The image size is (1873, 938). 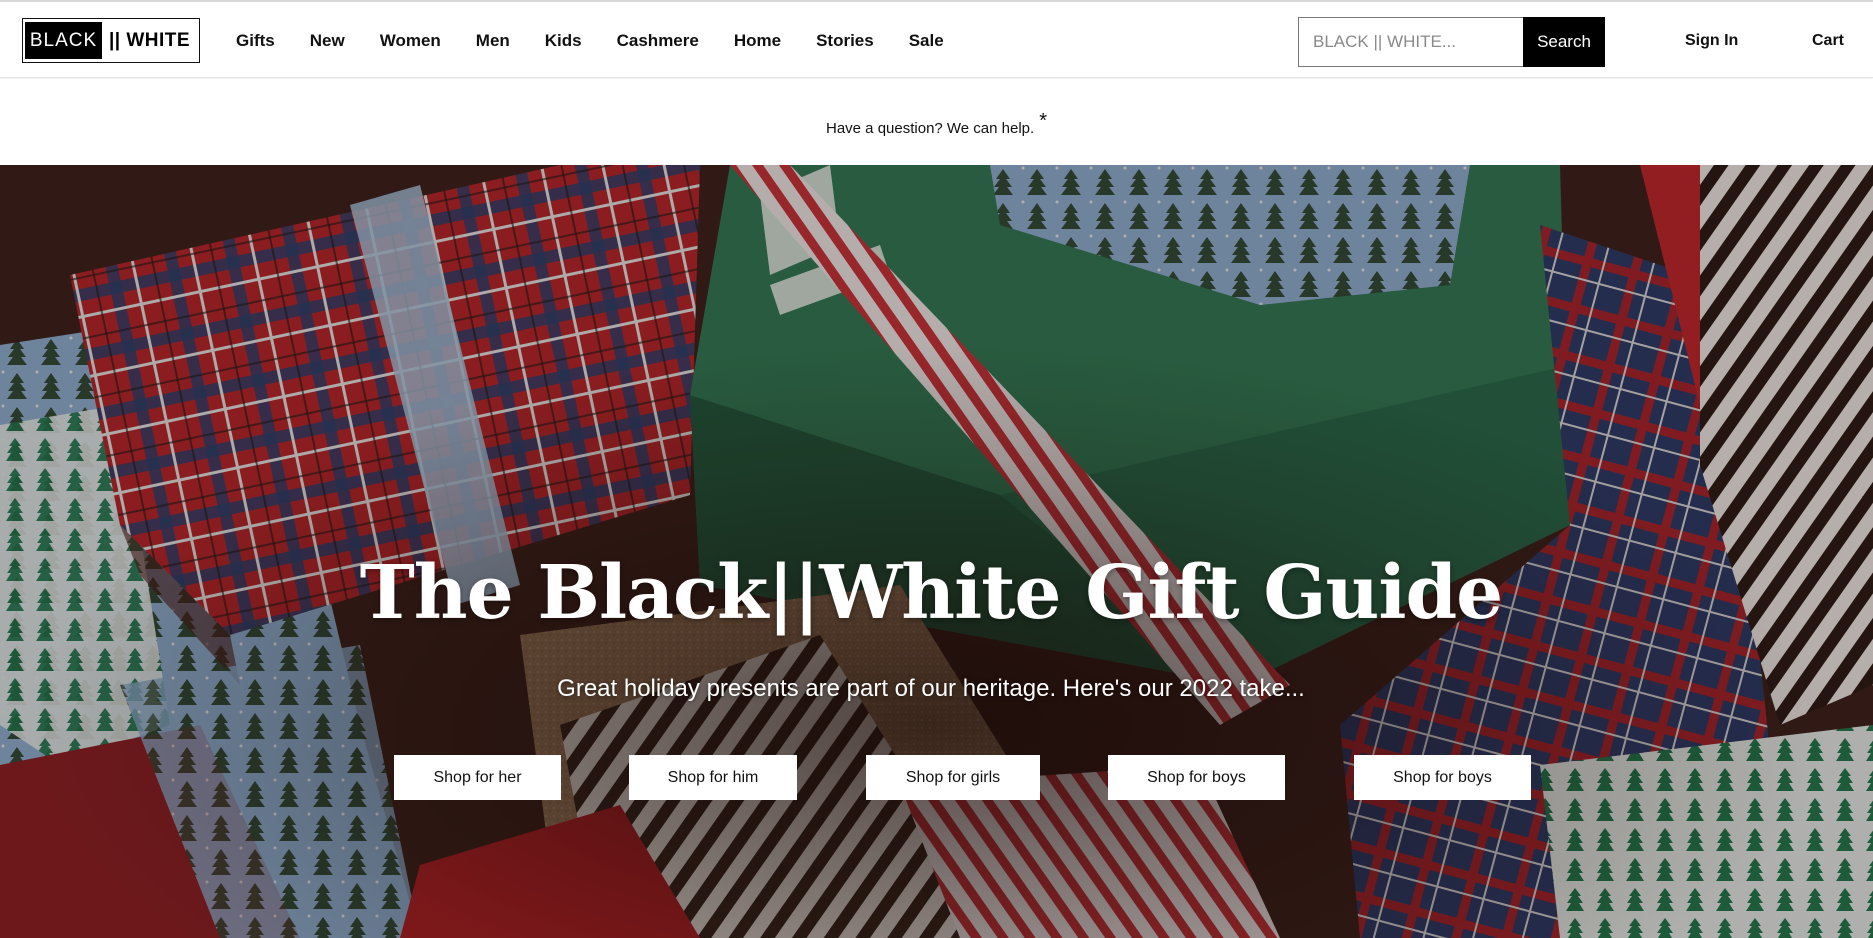 What do you see at coordinates (1410, 42) in the screenshot?
I see `search-input` at bounding box center [1410, 42].